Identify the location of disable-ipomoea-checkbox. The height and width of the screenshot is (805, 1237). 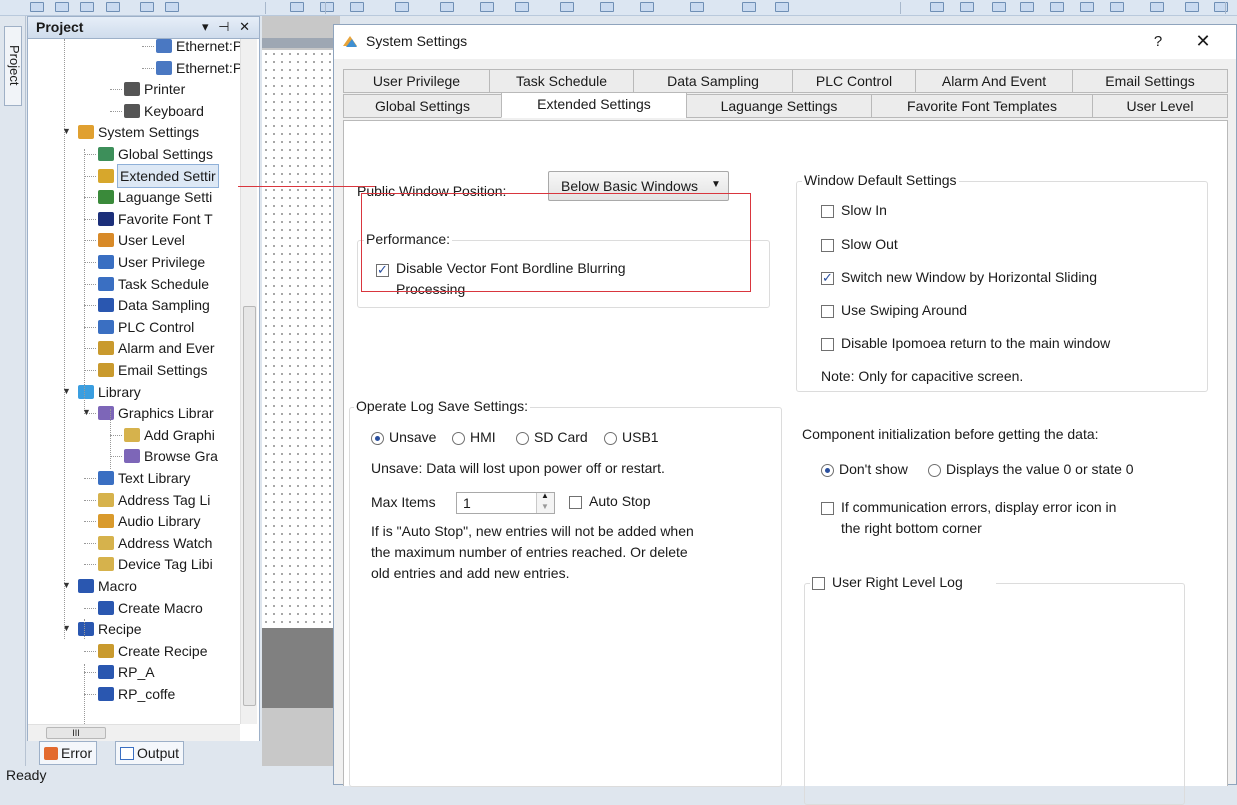
(827, 344).